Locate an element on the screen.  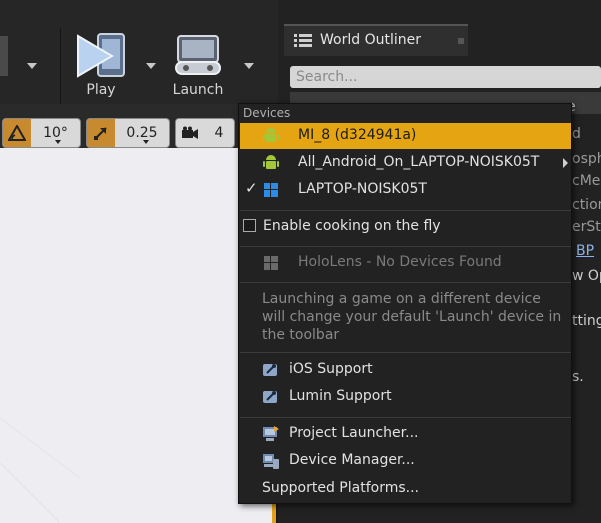
viewport-grid is located at coordinates (40, 470).